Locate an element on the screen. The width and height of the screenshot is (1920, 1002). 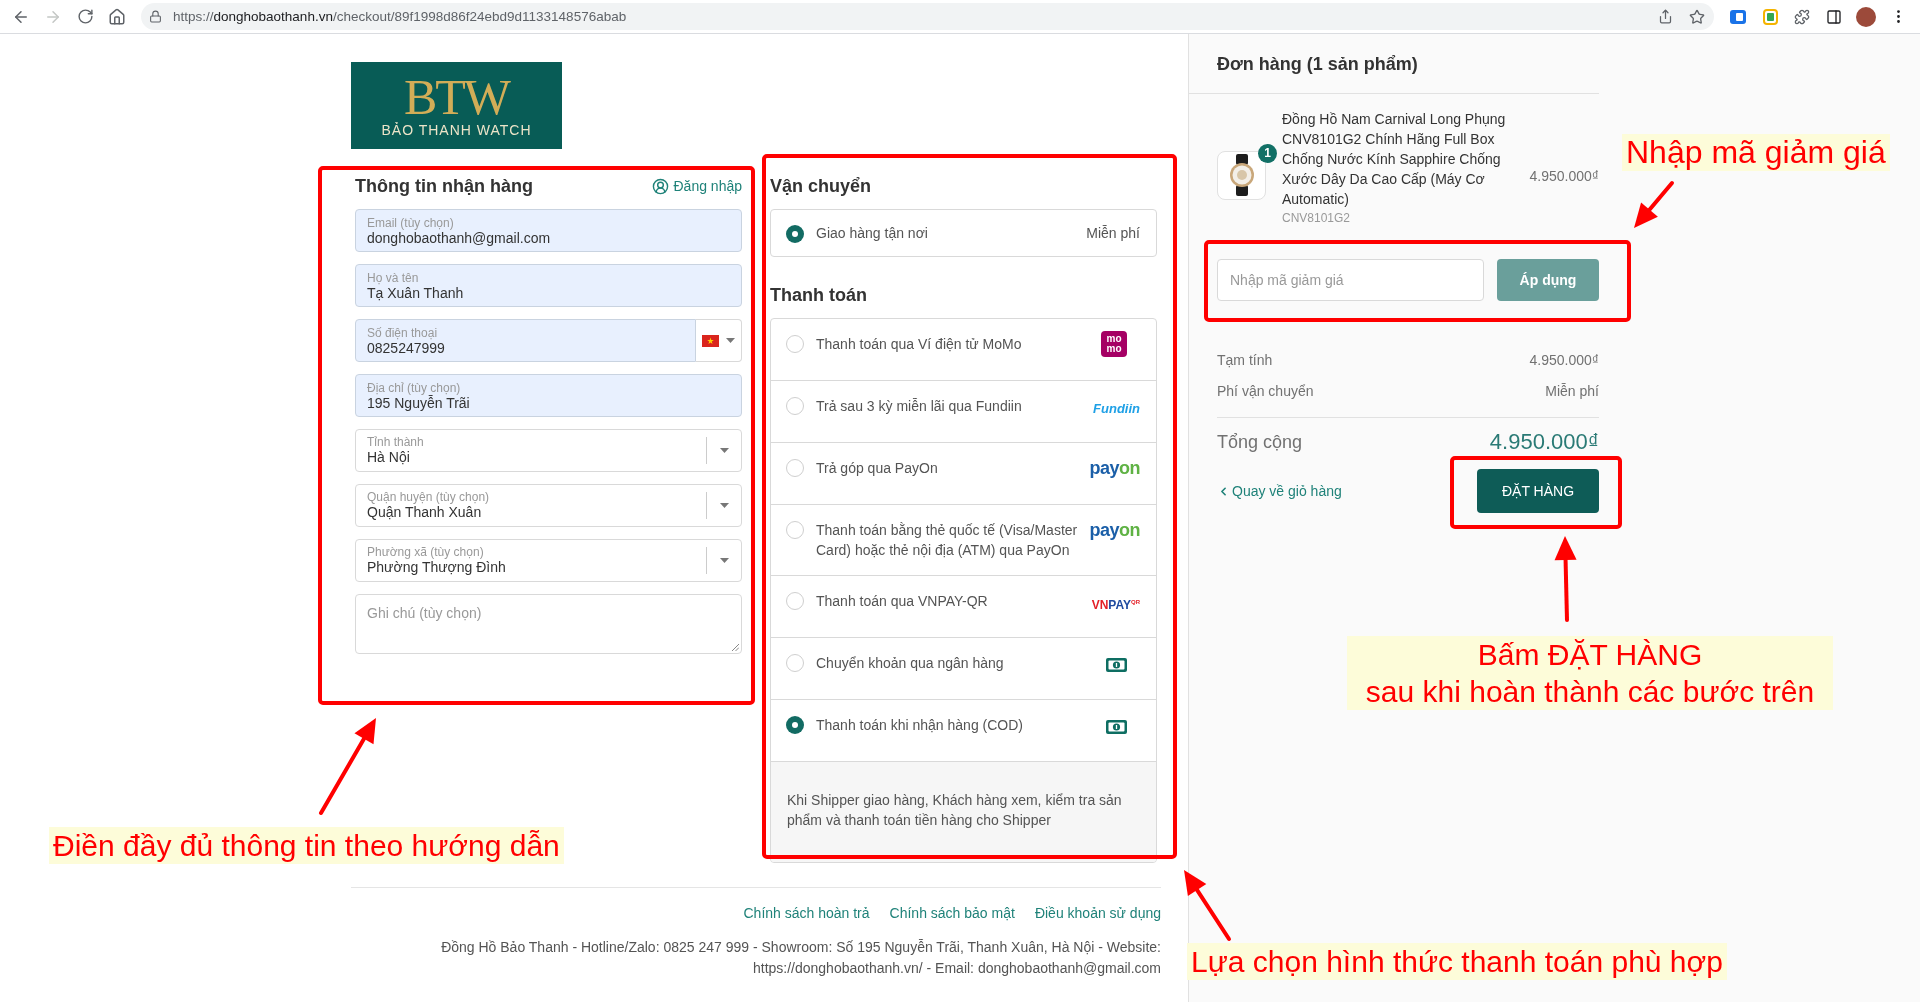
product-price: 4.950.000₫ is located at coordinates (1564, 176).